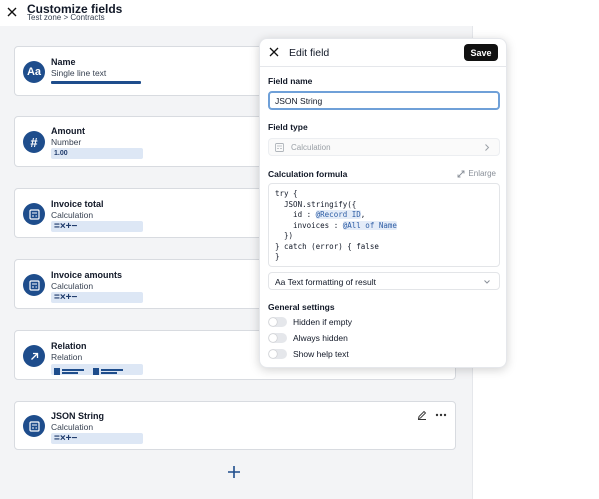 The height and width of the screenshot is (499, 599). Describe the element at coordinates (286, 193) in the screenshot. I see `code-line: try {` at that location.